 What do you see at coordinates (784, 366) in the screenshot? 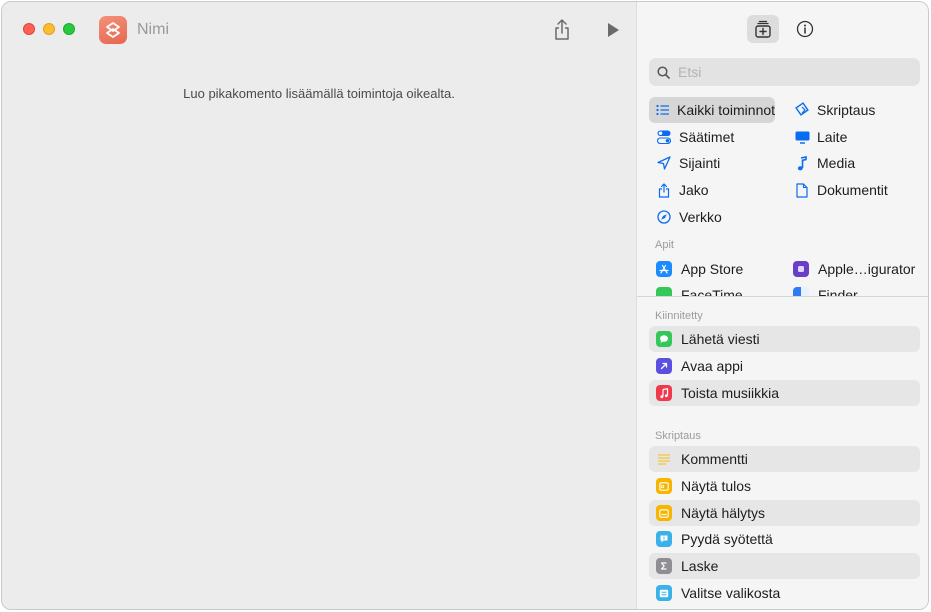
I see `action-item: Avaa appi` at bounding box center [784, 366].